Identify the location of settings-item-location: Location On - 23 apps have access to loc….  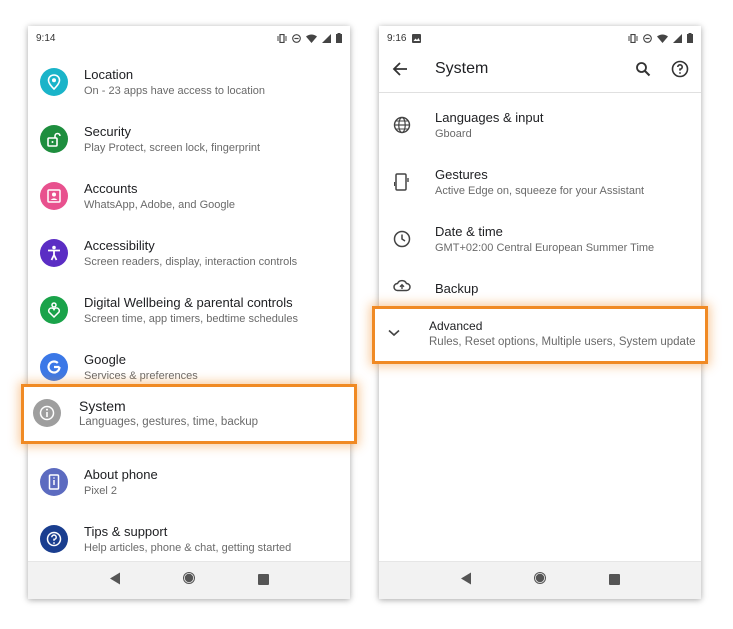
(189, 86).